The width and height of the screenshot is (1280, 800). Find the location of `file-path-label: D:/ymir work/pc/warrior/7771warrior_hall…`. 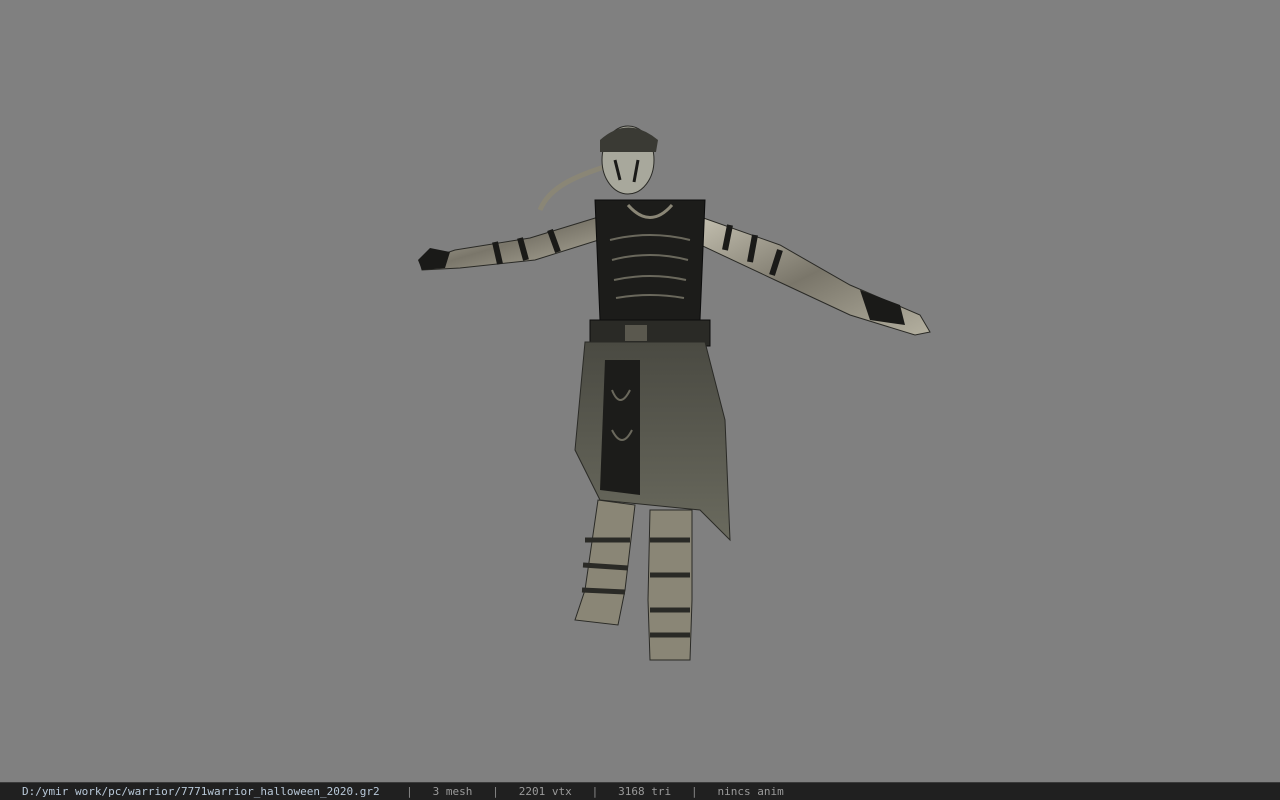

file-path-label: D:/ymir work/pc/warrior/7771warrior_hall… is located at coordinates (201, 791).